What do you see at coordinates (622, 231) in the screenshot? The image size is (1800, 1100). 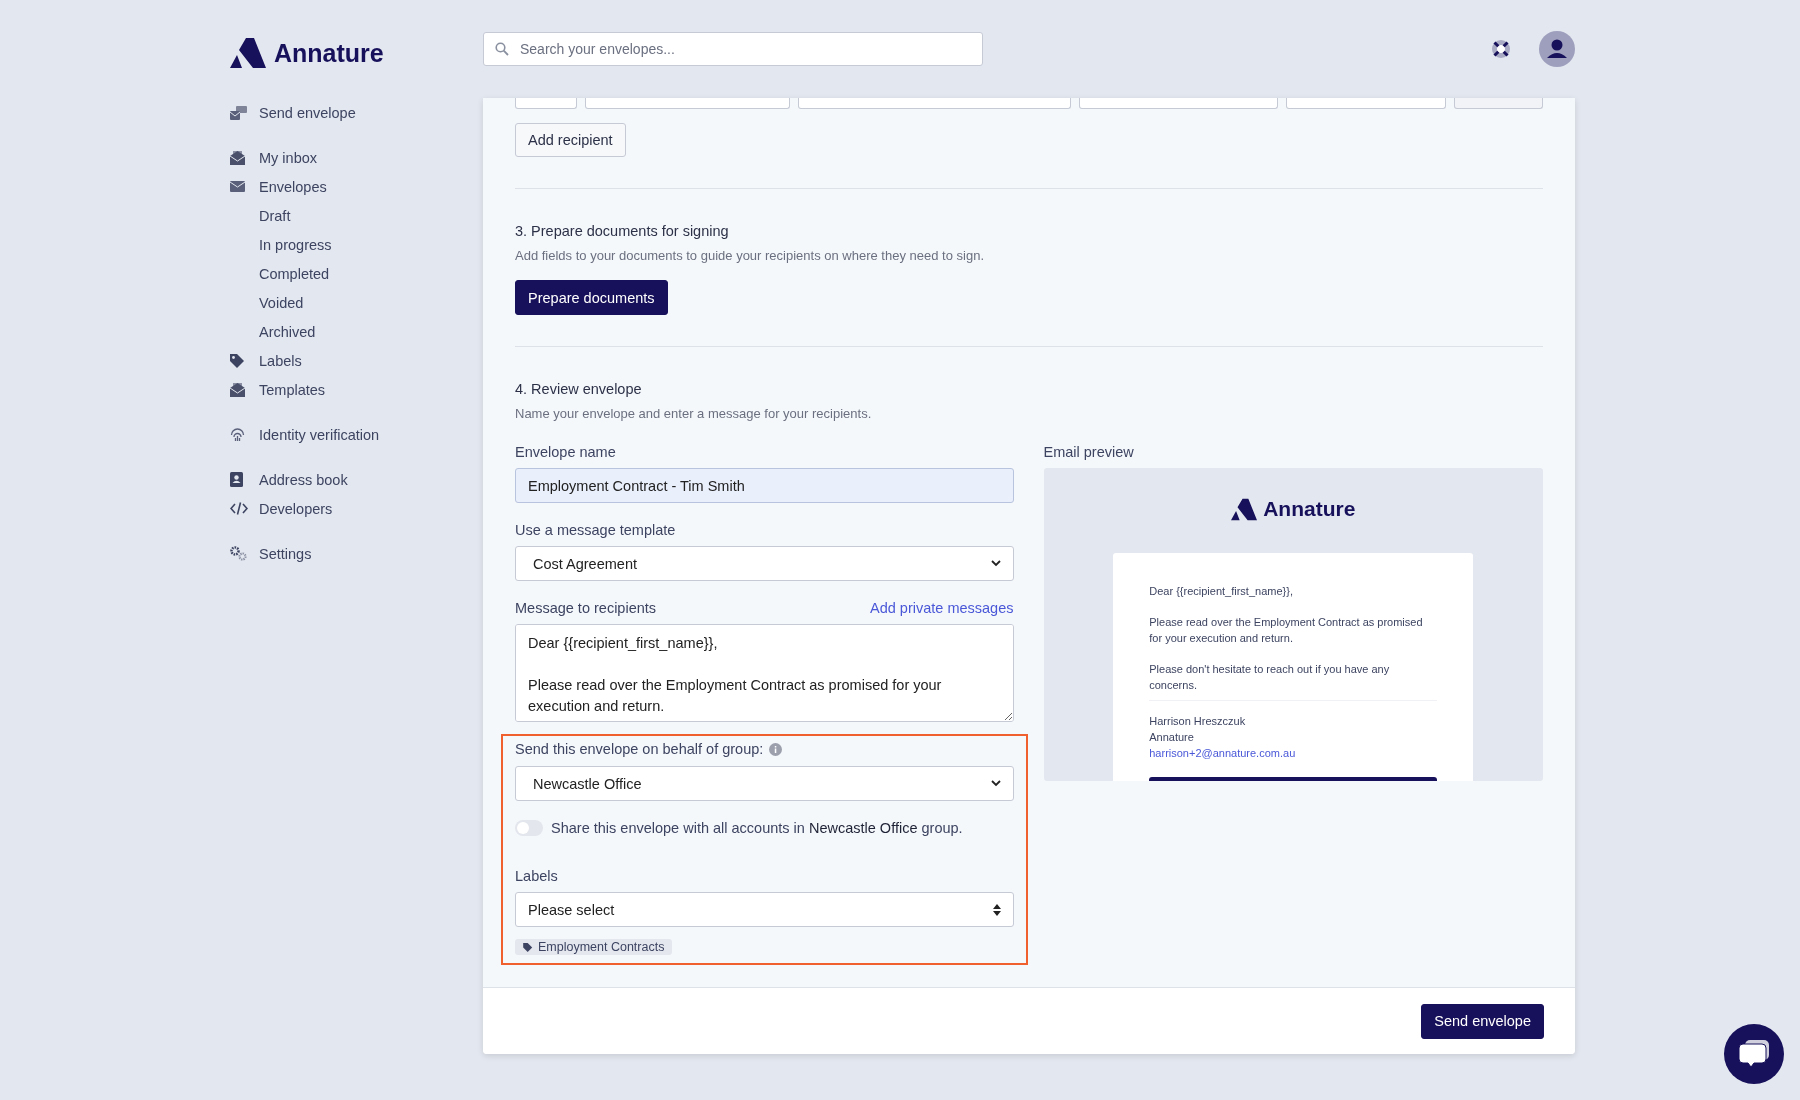 I see `section-title: 3. Prepare documents for signing` at bounding box center [622, 231].